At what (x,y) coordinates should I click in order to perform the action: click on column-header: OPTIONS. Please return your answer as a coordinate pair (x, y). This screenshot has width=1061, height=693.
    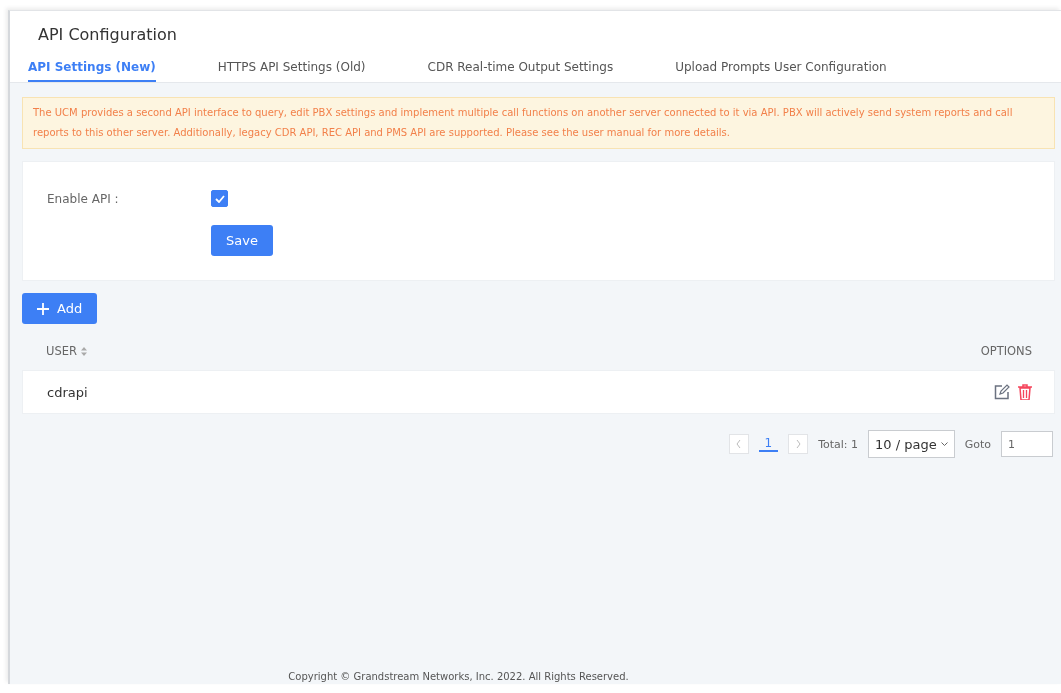
    Looking at the image, I should click on (1006, 351).